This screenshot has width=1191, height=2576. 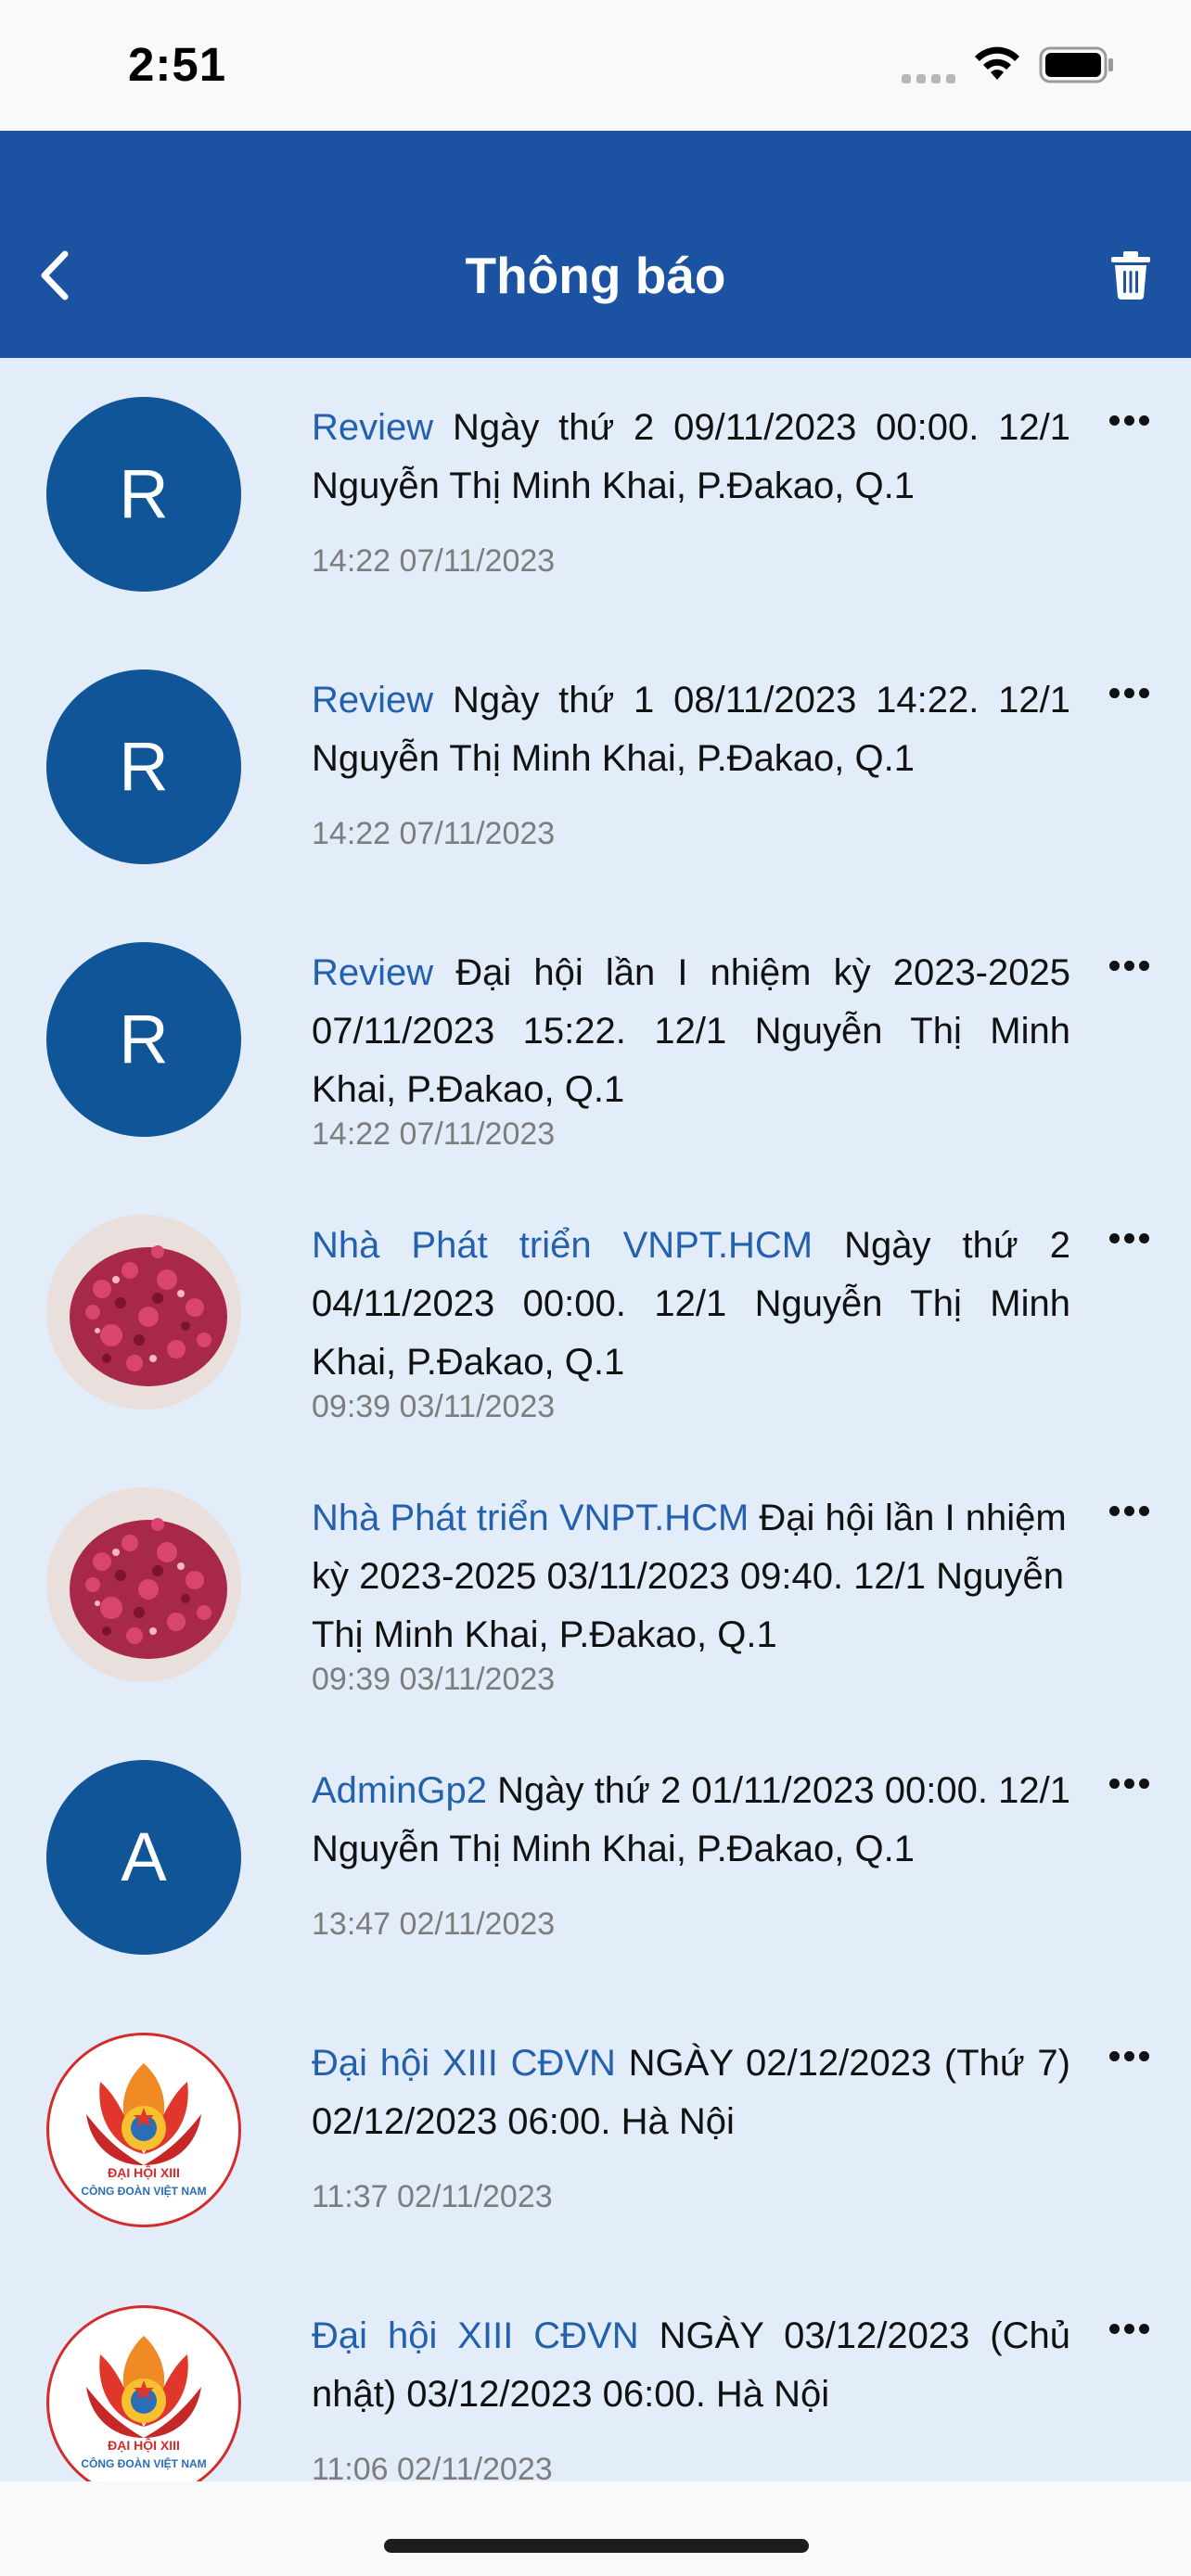 I want to click on sender-name: AdminGp2, so click(x=399, y=1791).